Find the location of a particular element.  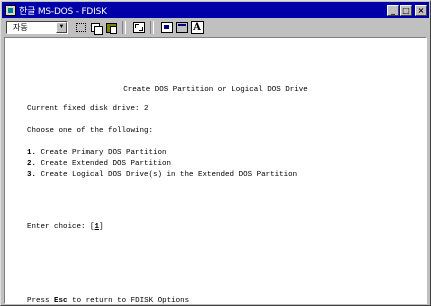

view-tools is located at coordinates (139, 28).